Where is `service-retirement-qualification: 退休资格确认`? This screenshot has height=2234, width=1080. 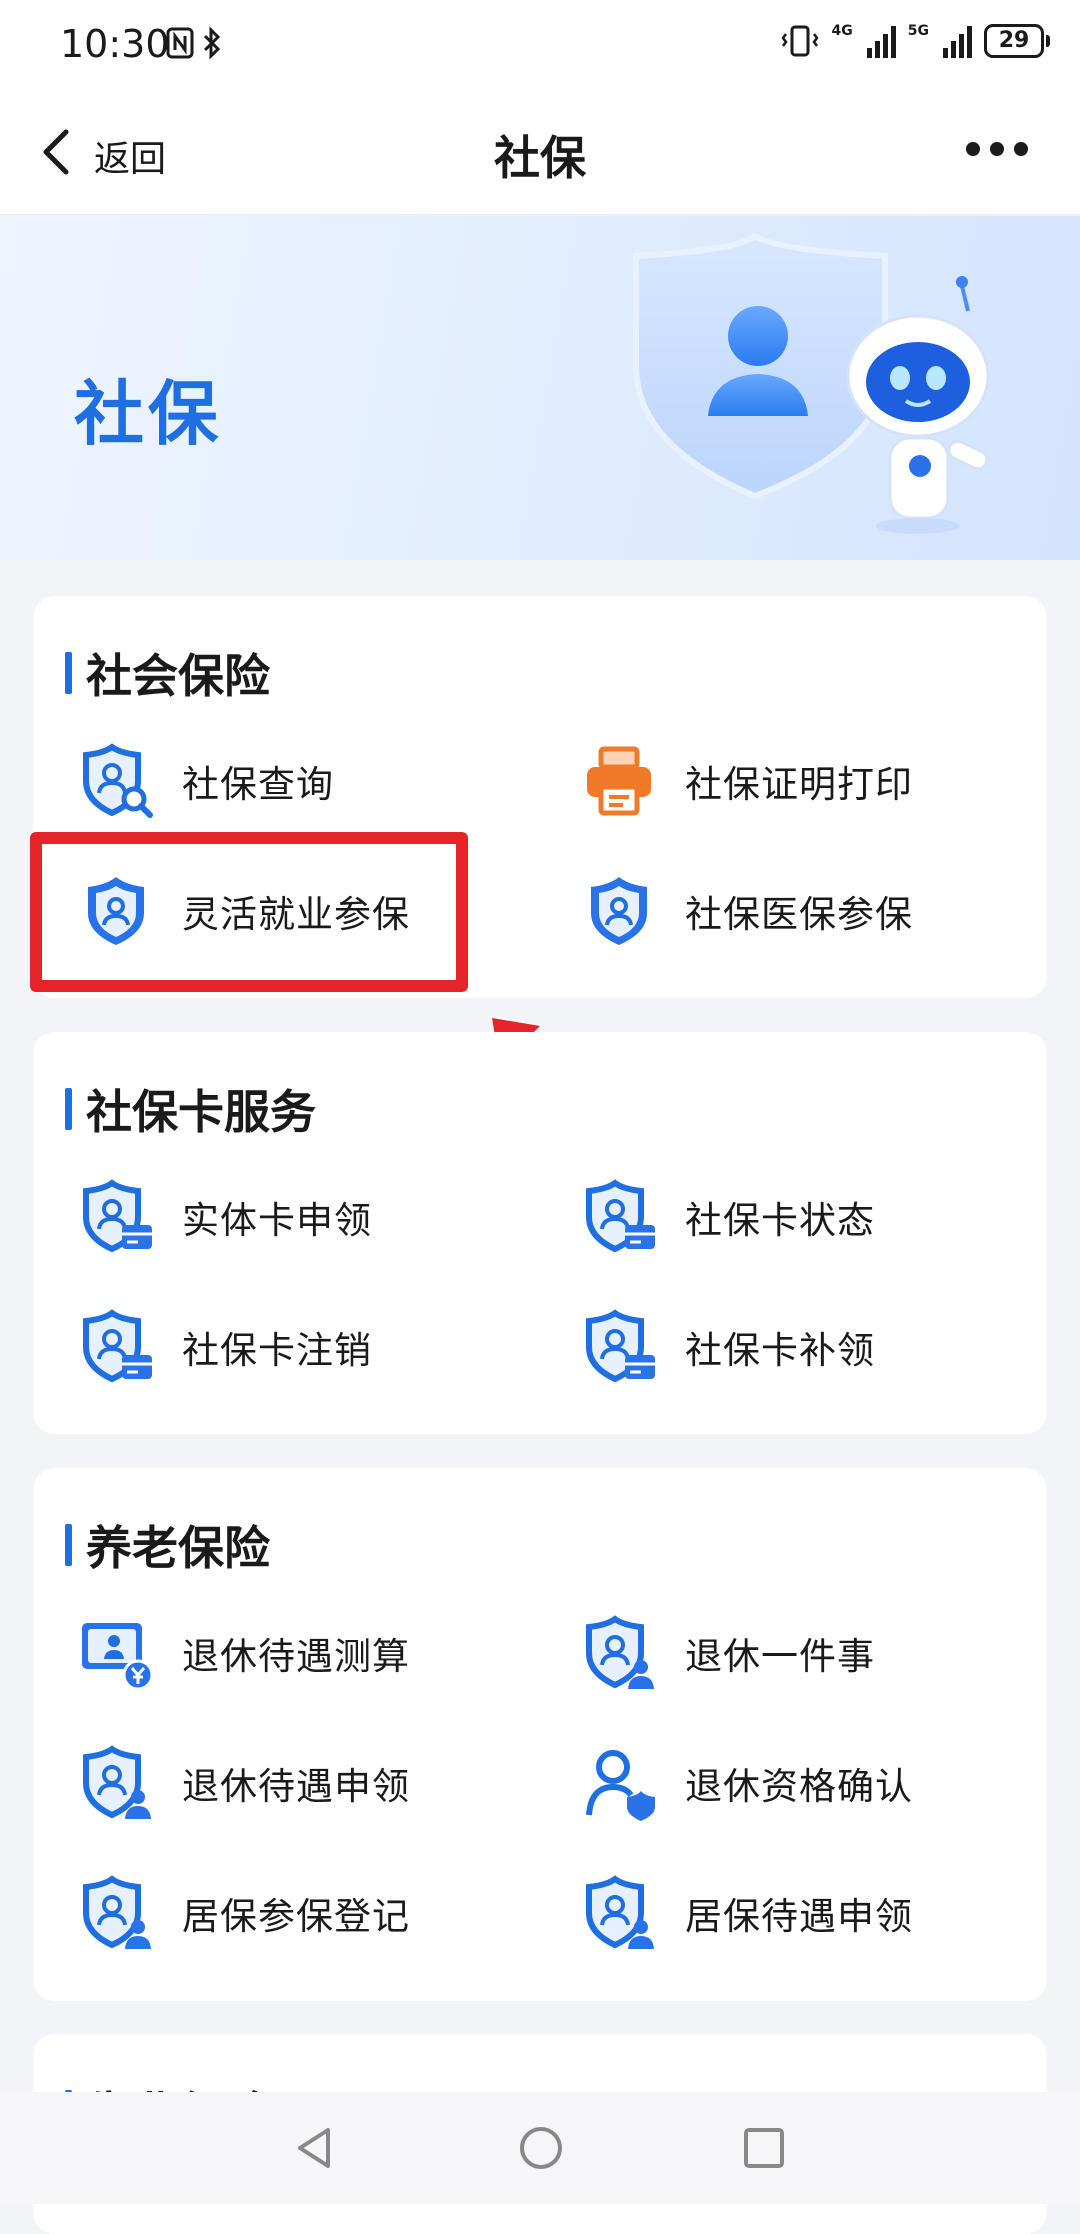 service-retirement-qualification: 退休资格确认 is located at coordinates (747, 1783).